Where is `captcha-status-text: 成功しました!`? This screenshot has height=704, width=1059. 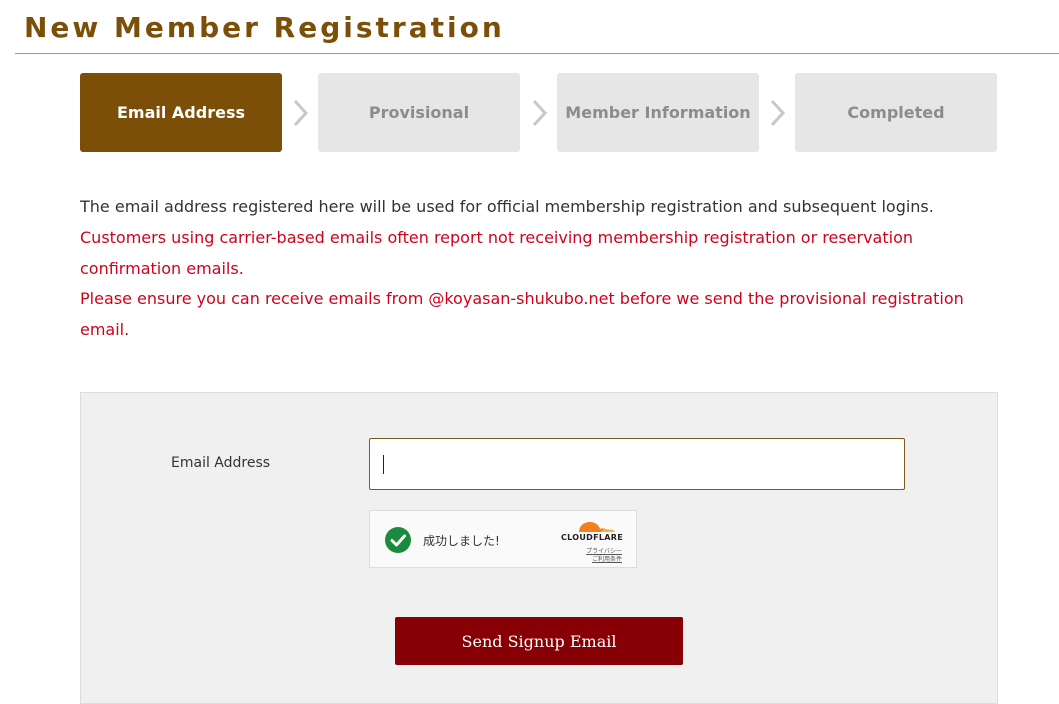 captcha-status-text: 成功しました! is located at coordinates (461, 541).